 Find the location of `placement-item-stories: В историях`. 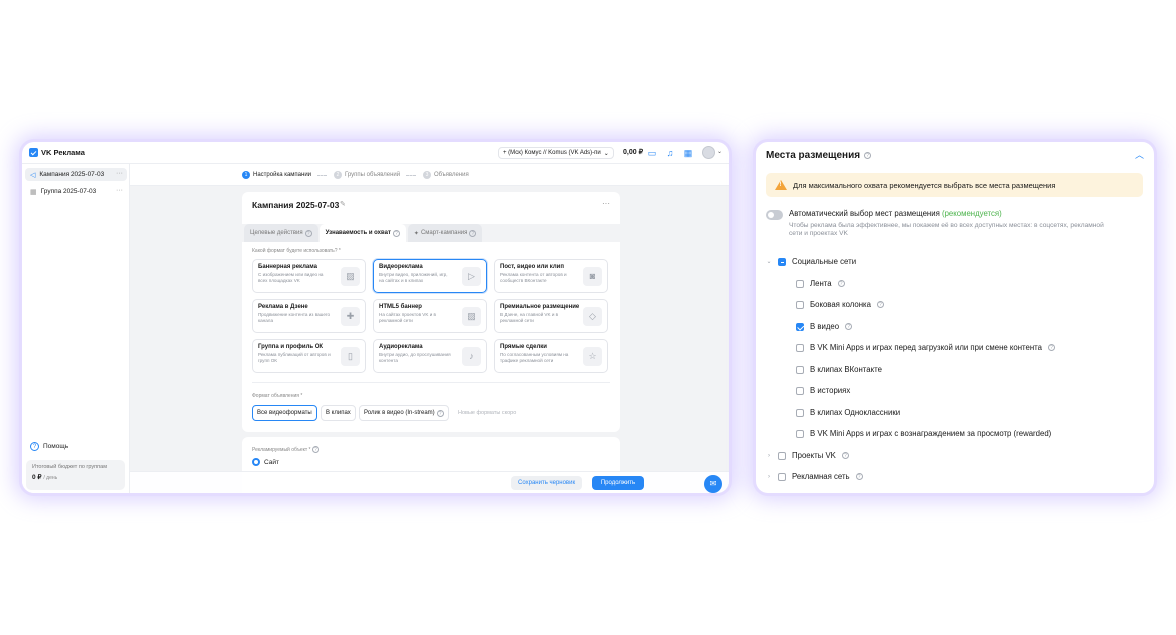

placement-item-stories: В историях is located at coordinates (823, 390).